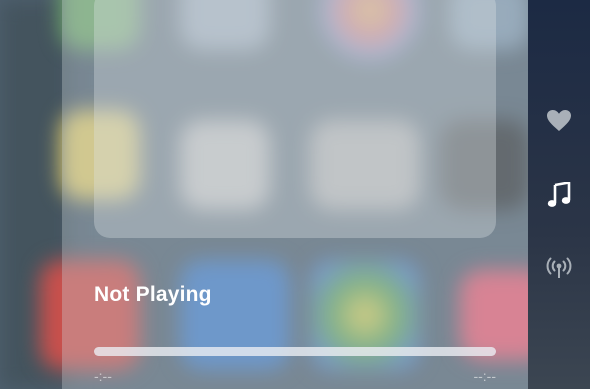 The image size is (590, 389). I want to click on track-title: Not Playing, so click(153, 294).